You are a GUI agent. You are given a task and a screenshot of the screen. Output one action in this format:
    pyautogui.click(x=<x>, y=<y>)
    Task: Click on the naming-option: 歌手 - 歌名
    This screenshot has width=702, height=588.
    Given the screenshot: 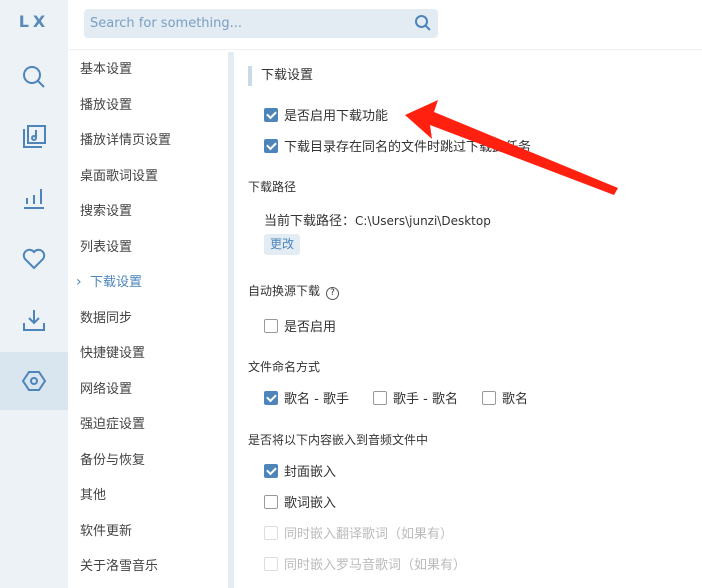 What is the action you would take?
    pyautogui.click(x=415, y=397)
    